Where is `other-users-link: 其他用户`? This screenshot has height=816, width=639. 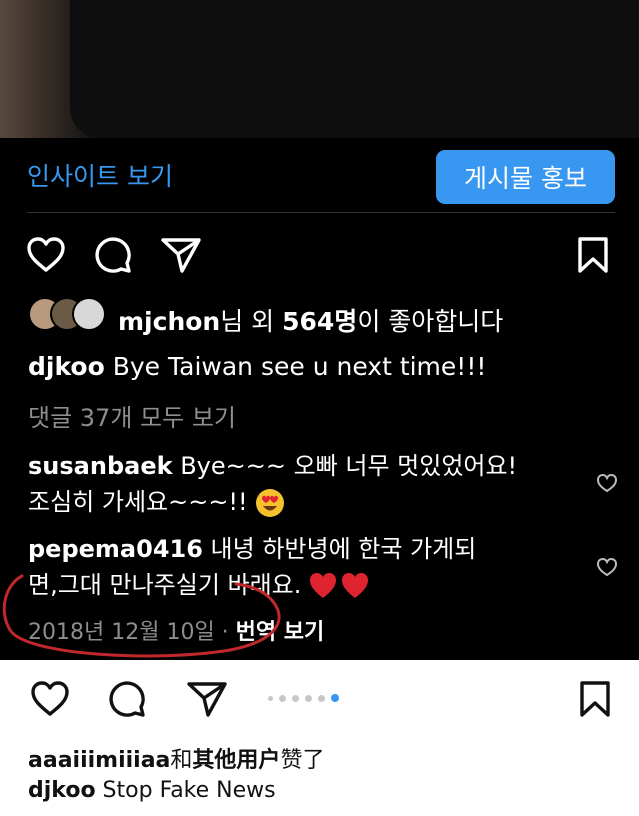 other-users-link: 其他用户 is located at coordinates (236, 760).